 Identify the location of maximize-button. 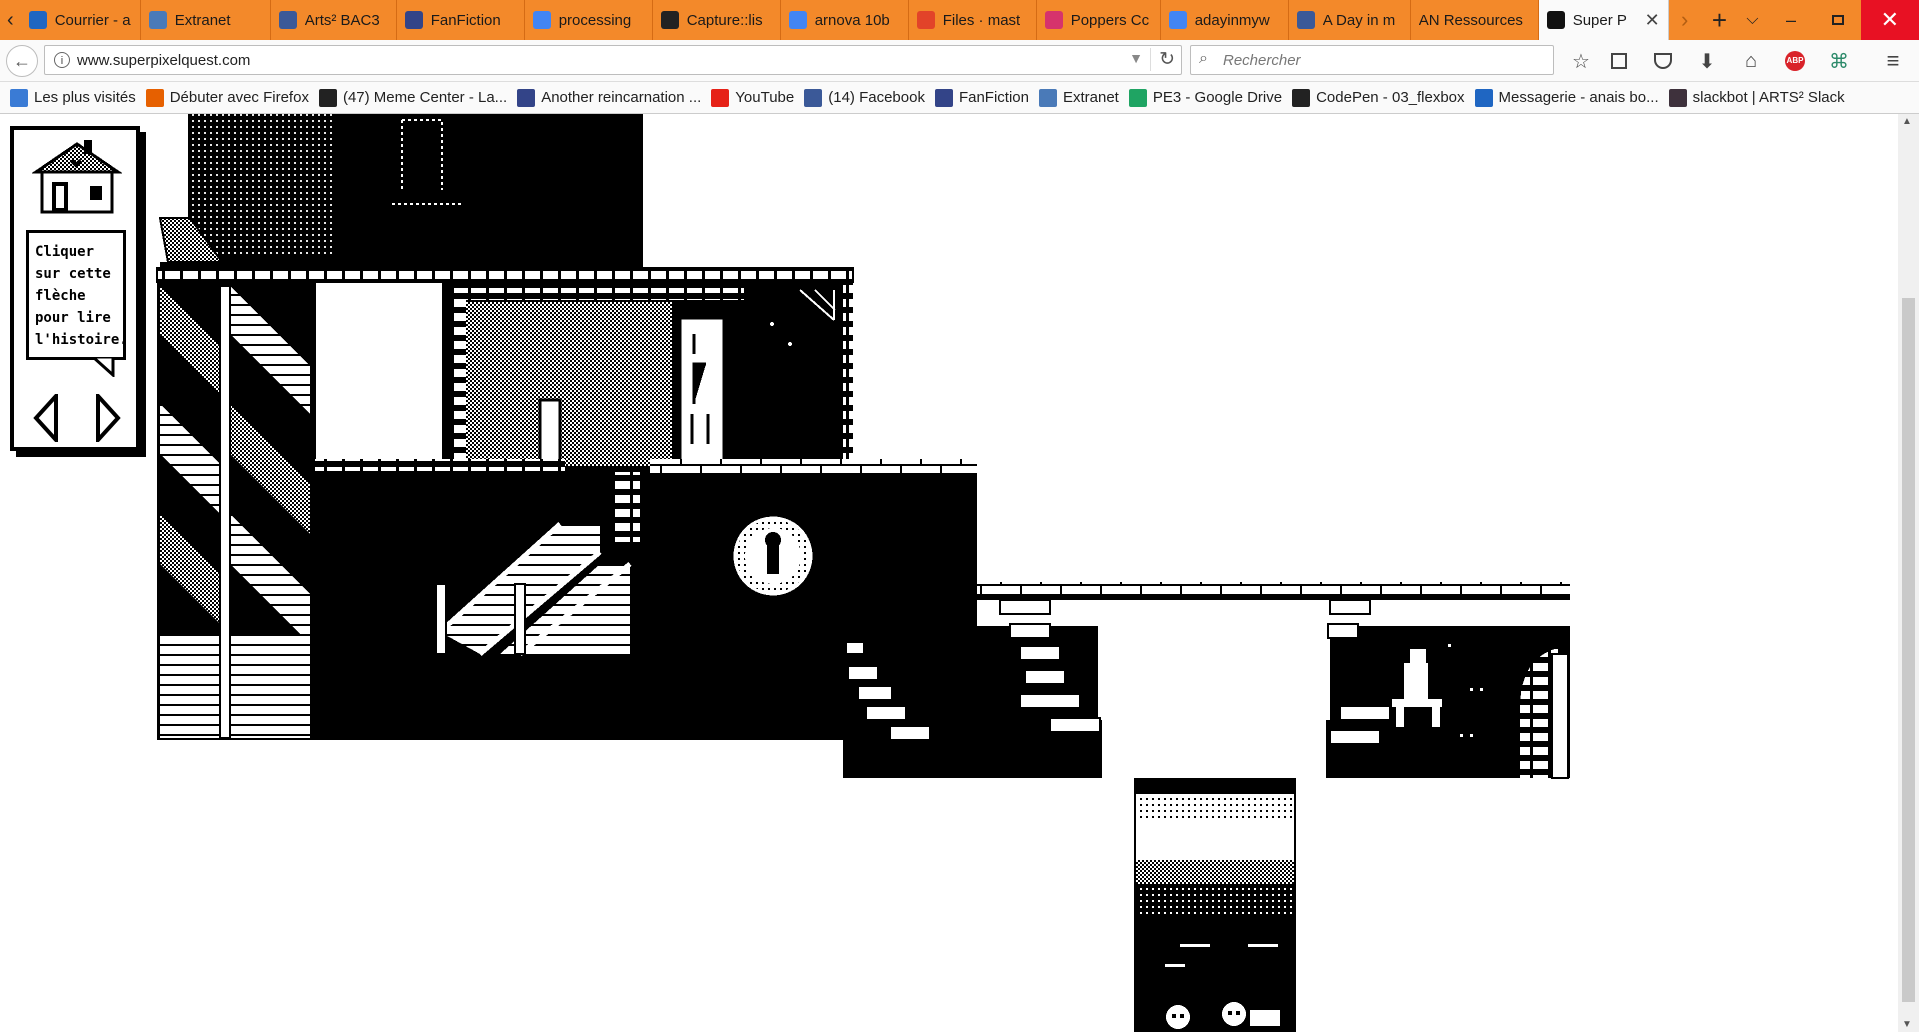
(1838, 20).